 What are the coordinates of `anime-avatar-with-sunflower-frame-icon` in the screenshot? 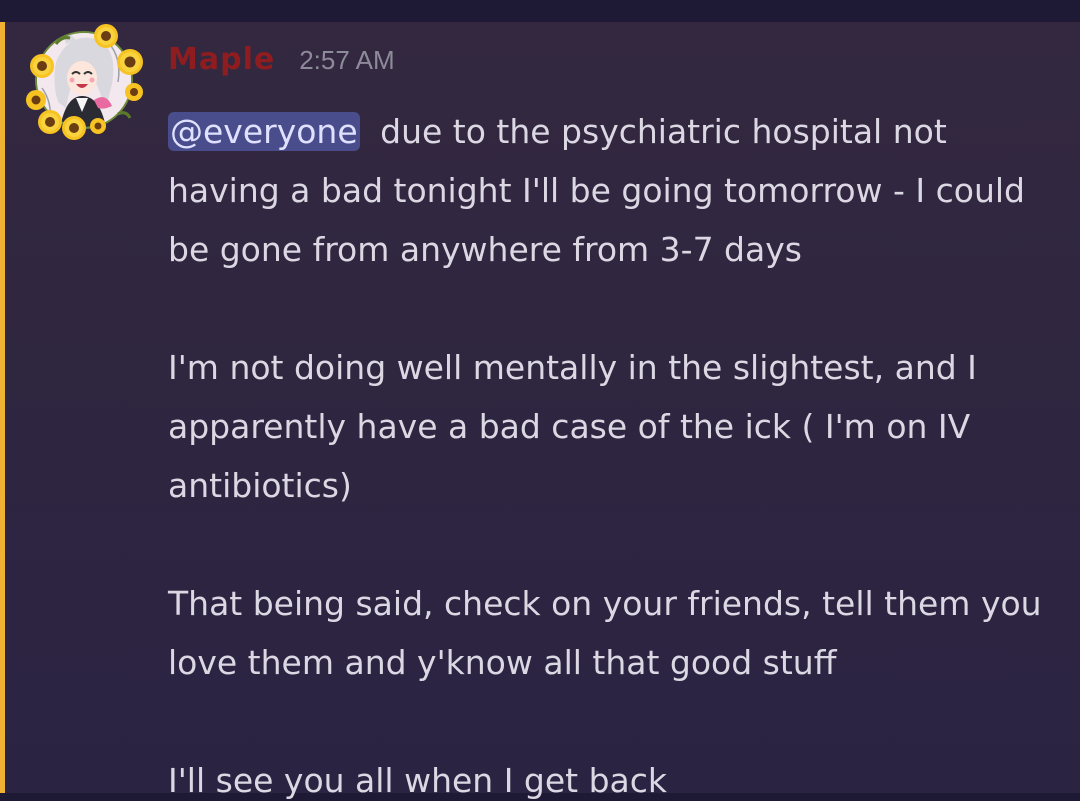 It's located at (84, 82).